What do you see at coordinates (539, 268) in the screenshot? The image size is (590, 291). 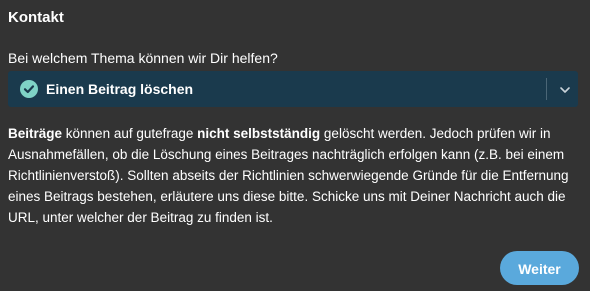 I see `continue-button: Weiter` at bounding box center [539, 268].